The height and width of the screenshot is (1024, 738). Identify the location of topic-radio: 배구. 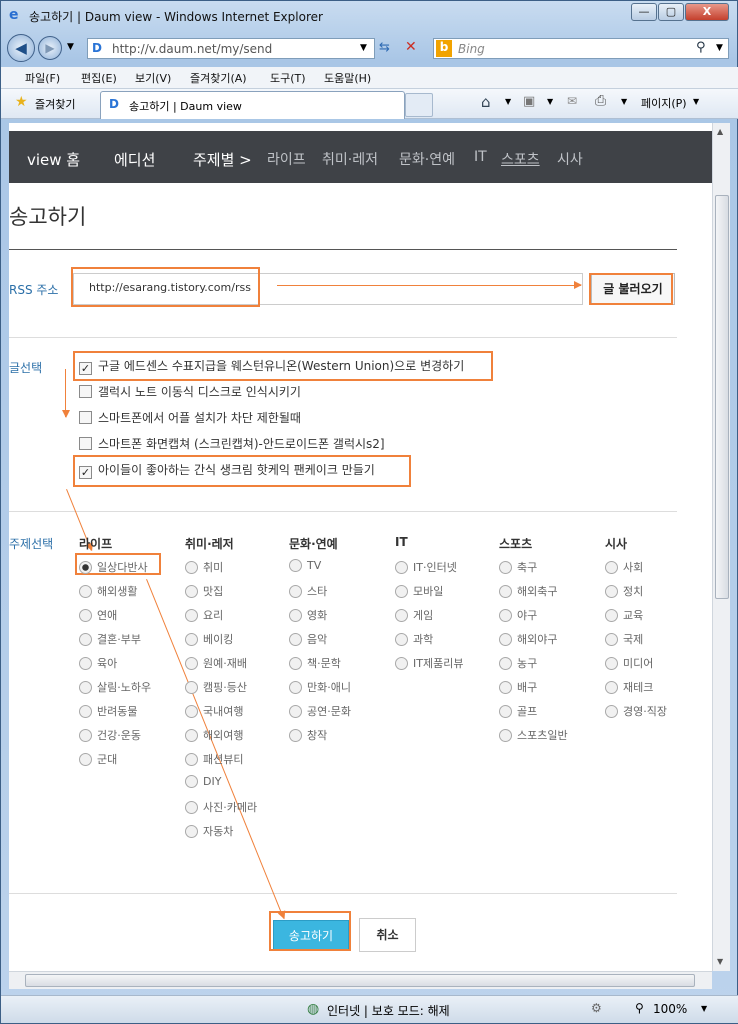
(518, 687).